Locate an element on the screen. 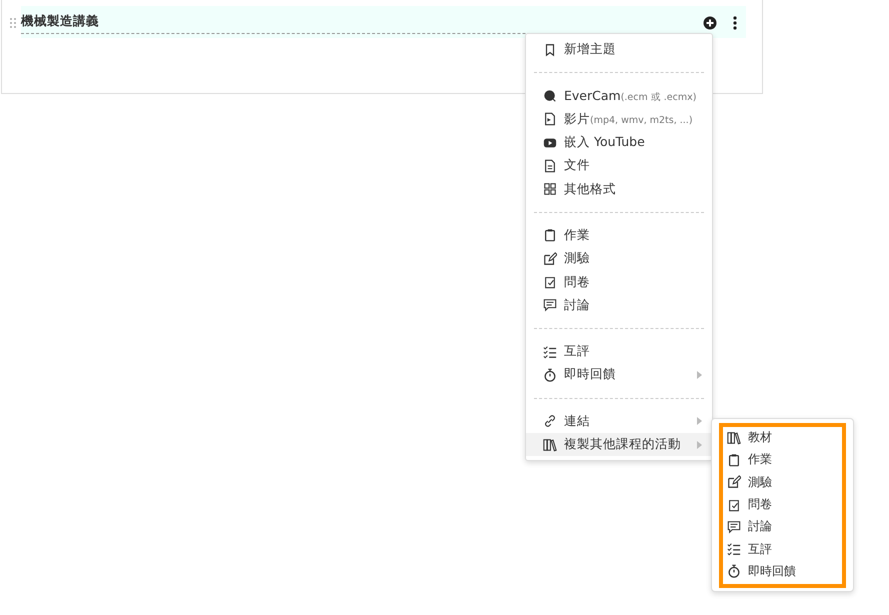 The width and height of the screenshot is (889, 615). grid-icon is located at coordinates (550, 189).